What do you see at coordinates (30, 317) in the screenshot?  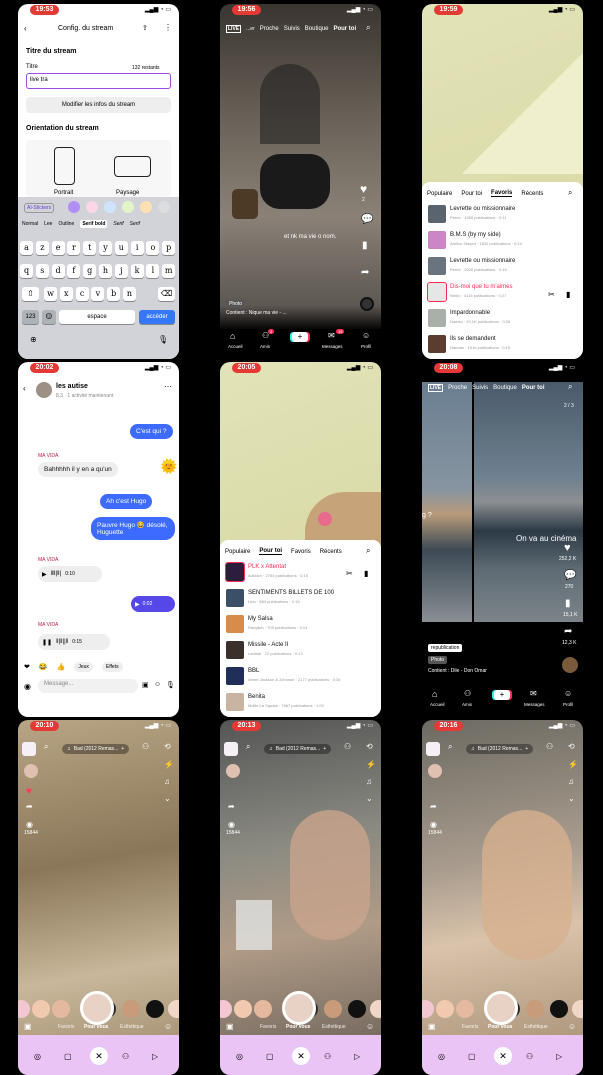 I see `numbers-key: 123` at bounding box center [30, 317].